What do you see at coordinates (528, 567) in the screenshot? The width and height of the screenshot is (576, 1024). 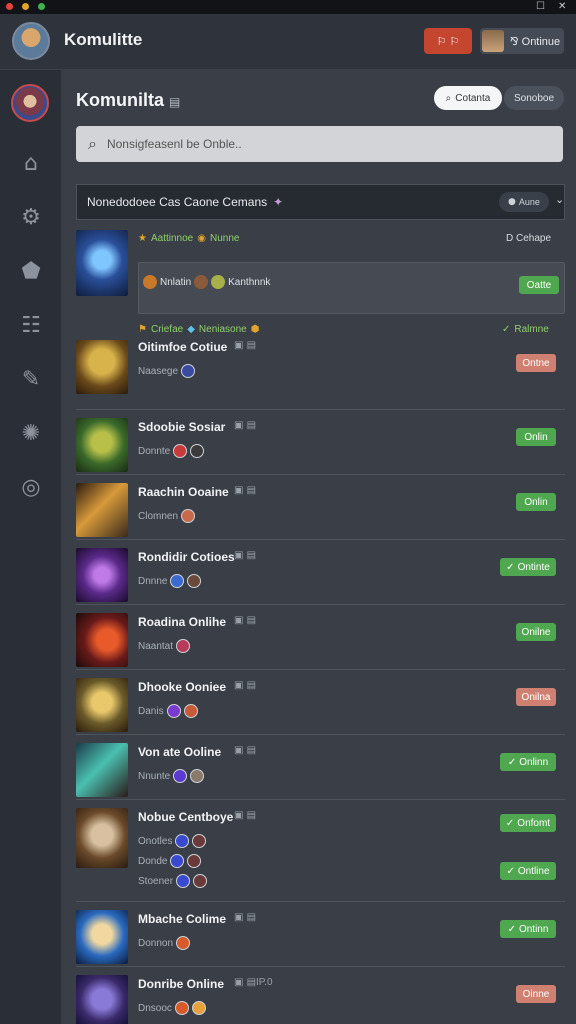 I see `status-button: ✓ Ontinte` at bounding box center [528, 567].